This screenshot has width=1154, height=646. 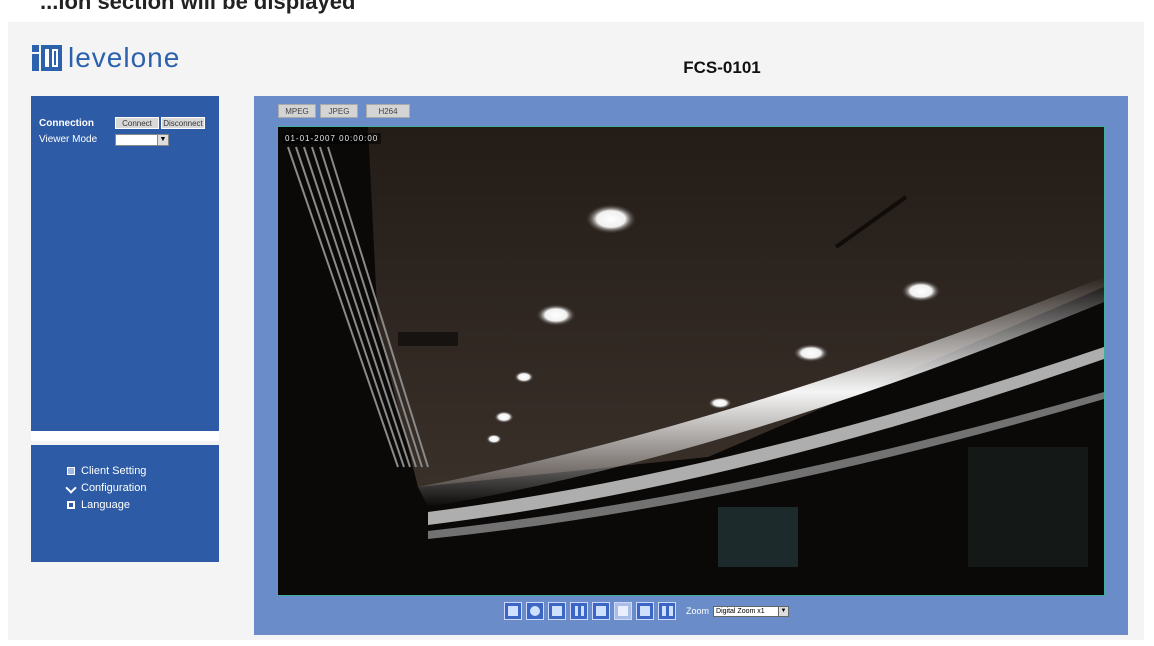 I want to click on connect-button: Connect, so click(x=137, y=123).